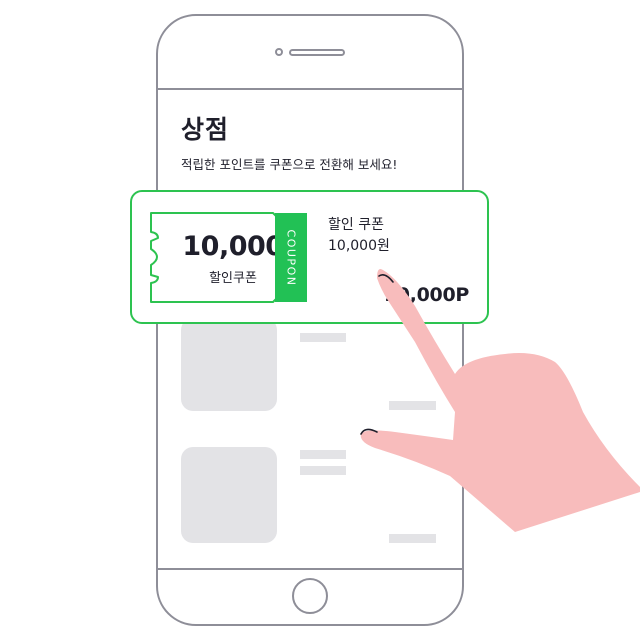 This screenshot has width=640, height=640. What do you see at coordinates (359, 246) in the screenshot?
I see `coupon-price: 10,000원` at bounding box center [359, 246].